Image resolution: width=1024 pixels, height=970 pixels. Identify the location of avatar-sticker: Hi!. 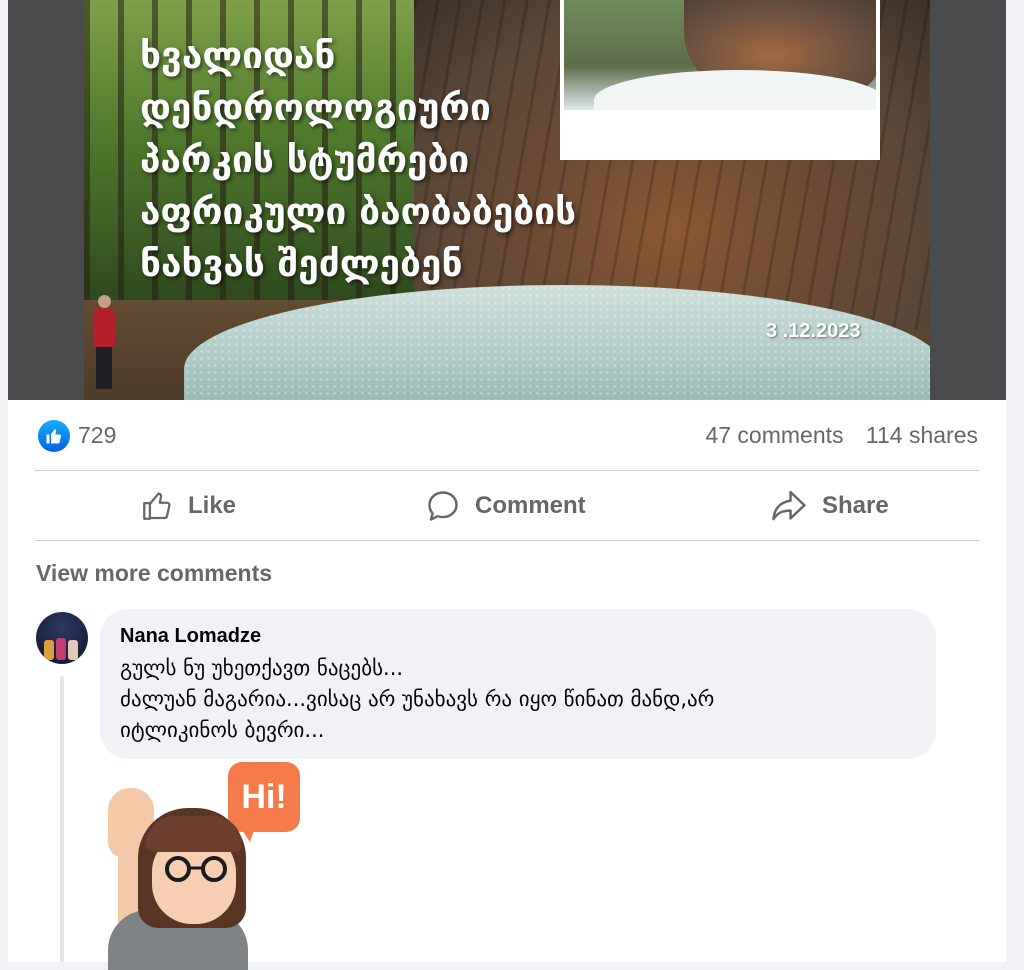
(208, 865).